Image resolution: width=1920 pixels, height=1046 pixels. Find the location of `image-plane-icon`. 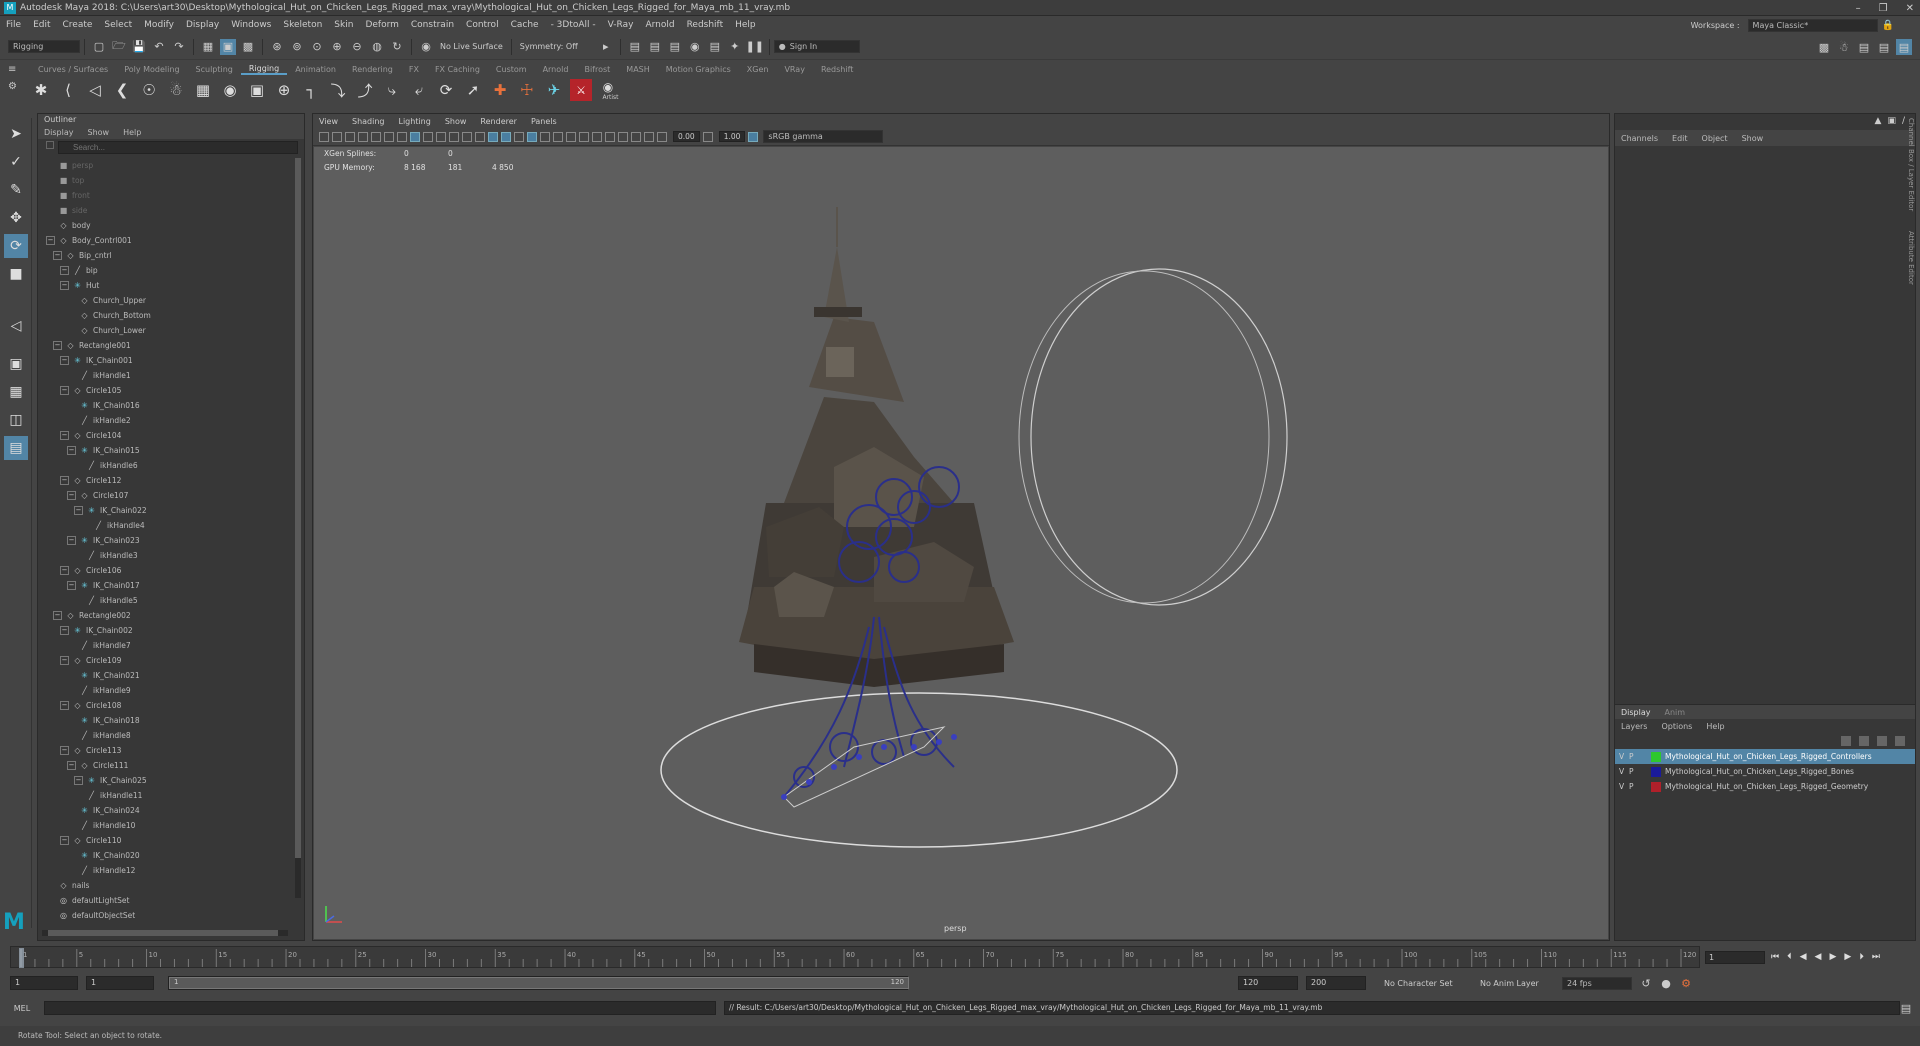

image-plane-icon is located at coordinates (363, 136).